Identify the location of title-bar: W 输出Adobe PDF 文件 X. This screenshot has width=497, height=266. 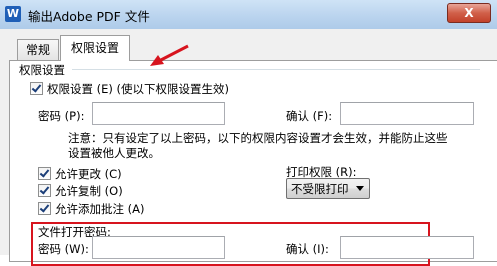
(248, 15).